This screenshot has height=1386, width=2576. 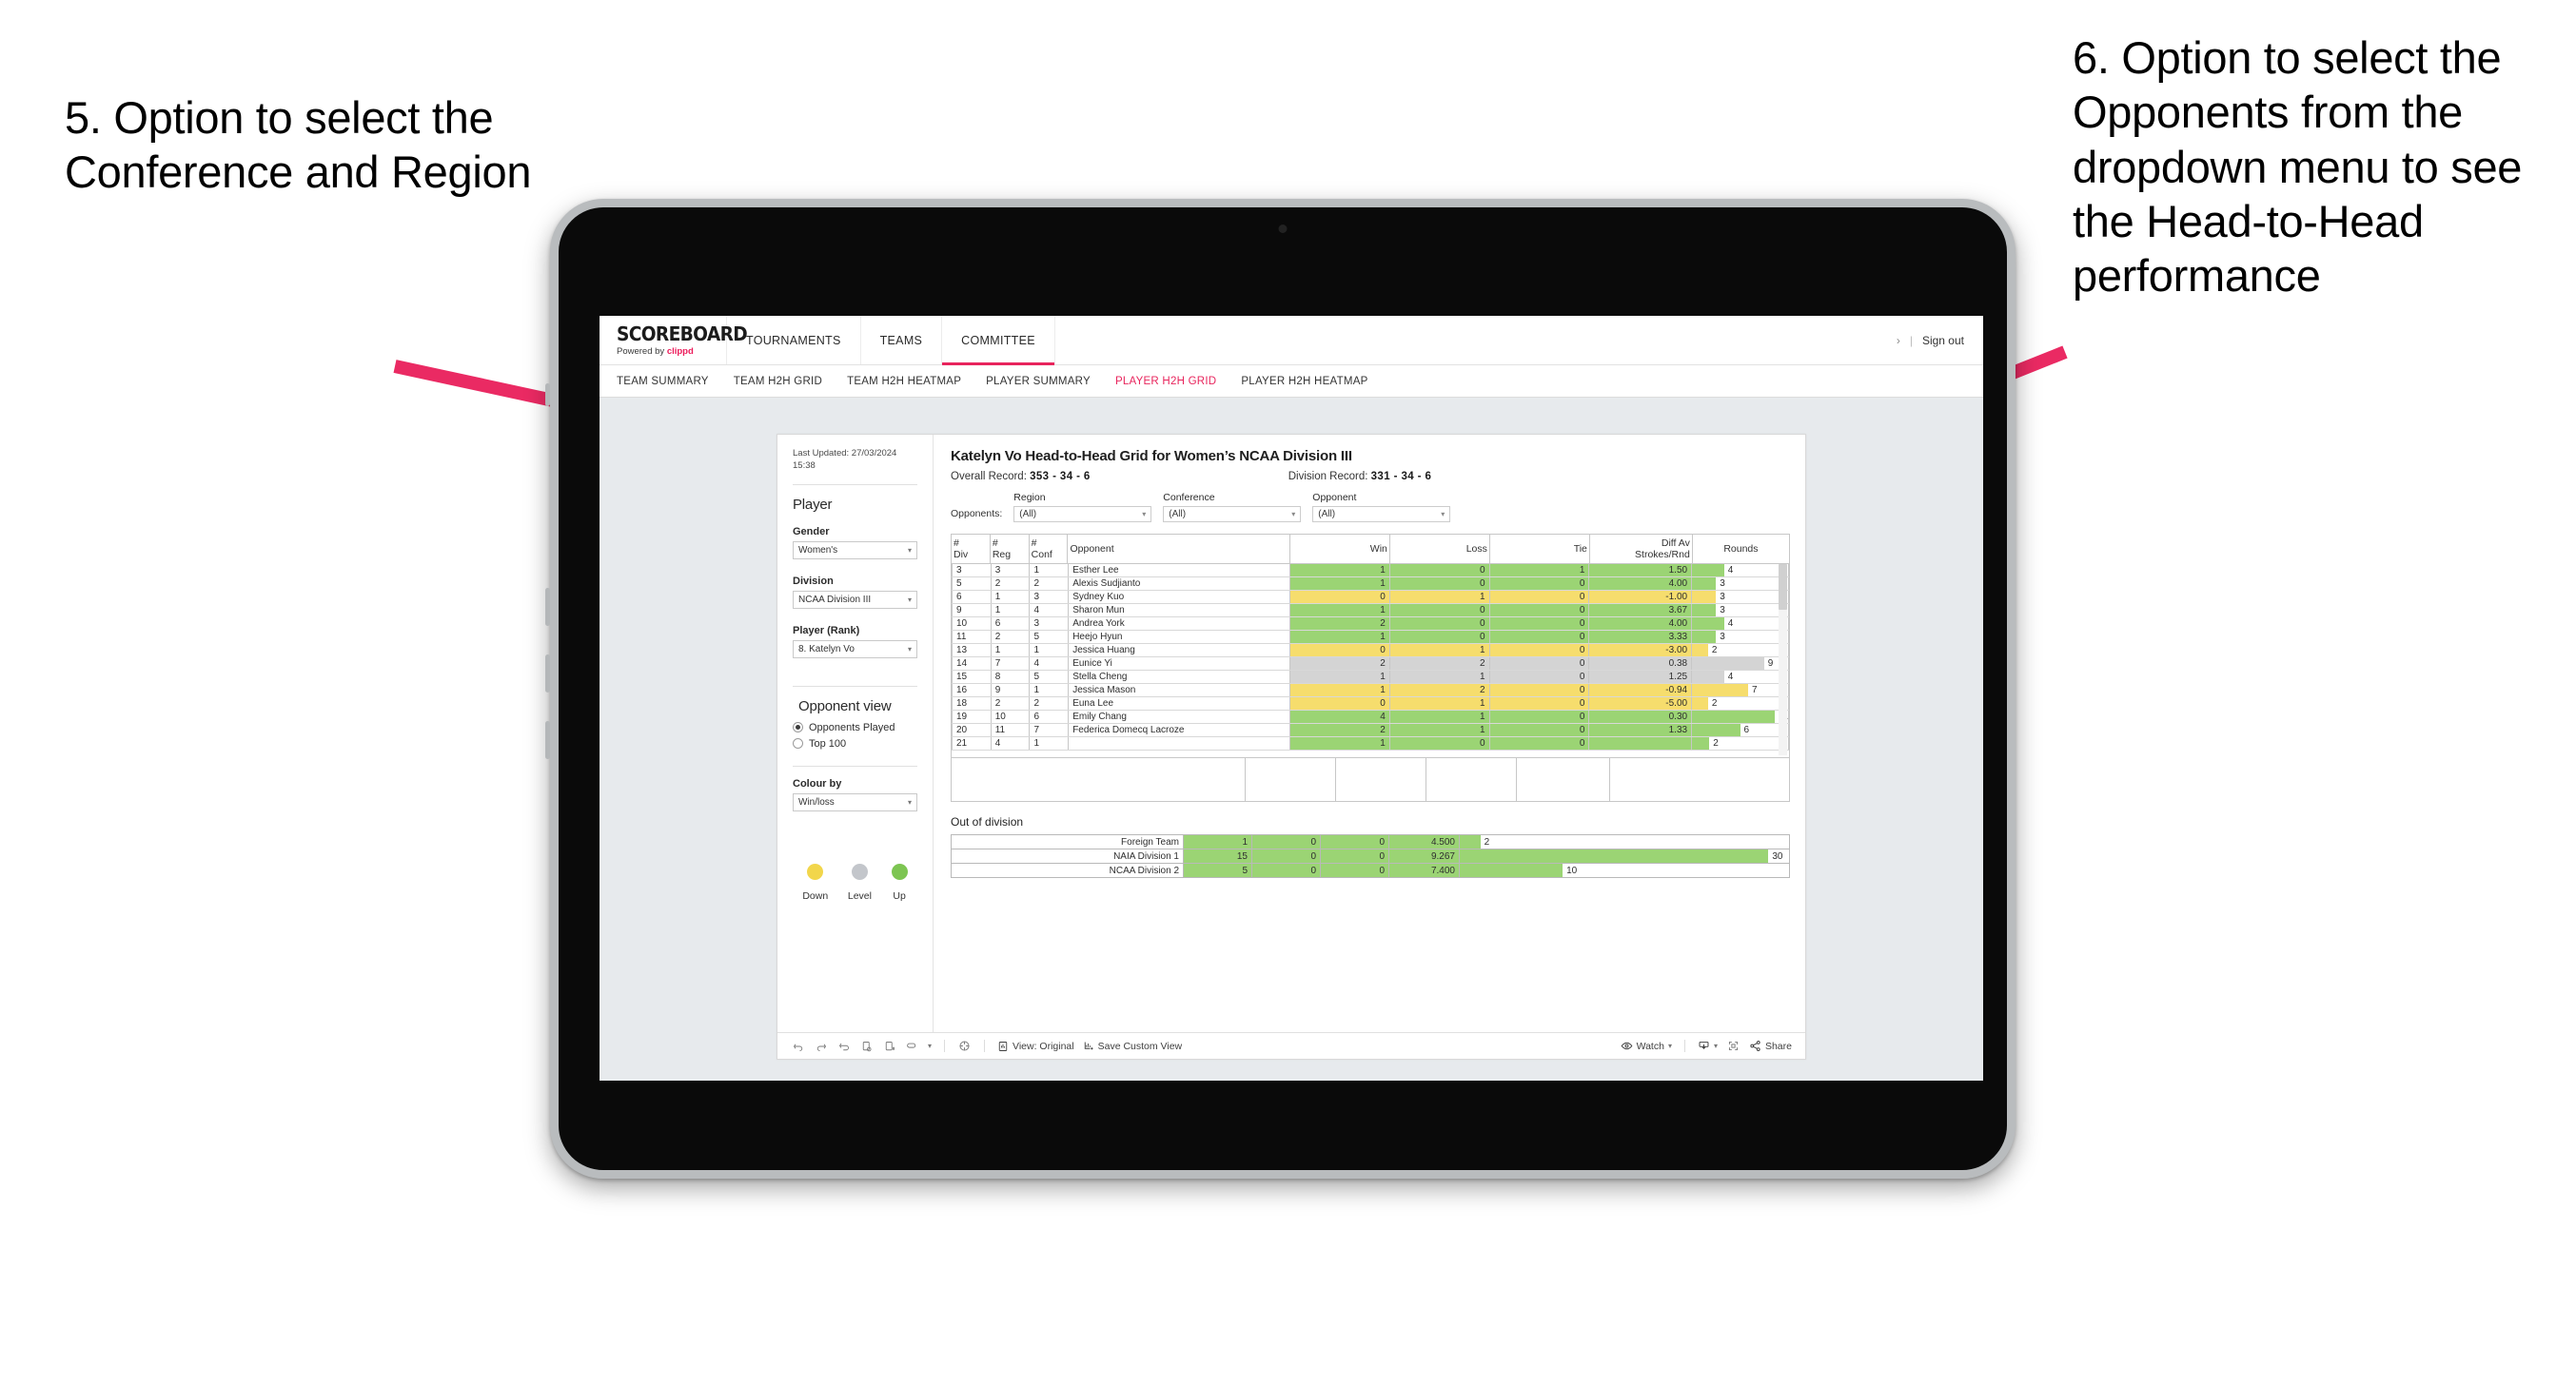 I want to click on brand-logo: SCOREBOARD Powered by clippd, so click(x=674, y=340).